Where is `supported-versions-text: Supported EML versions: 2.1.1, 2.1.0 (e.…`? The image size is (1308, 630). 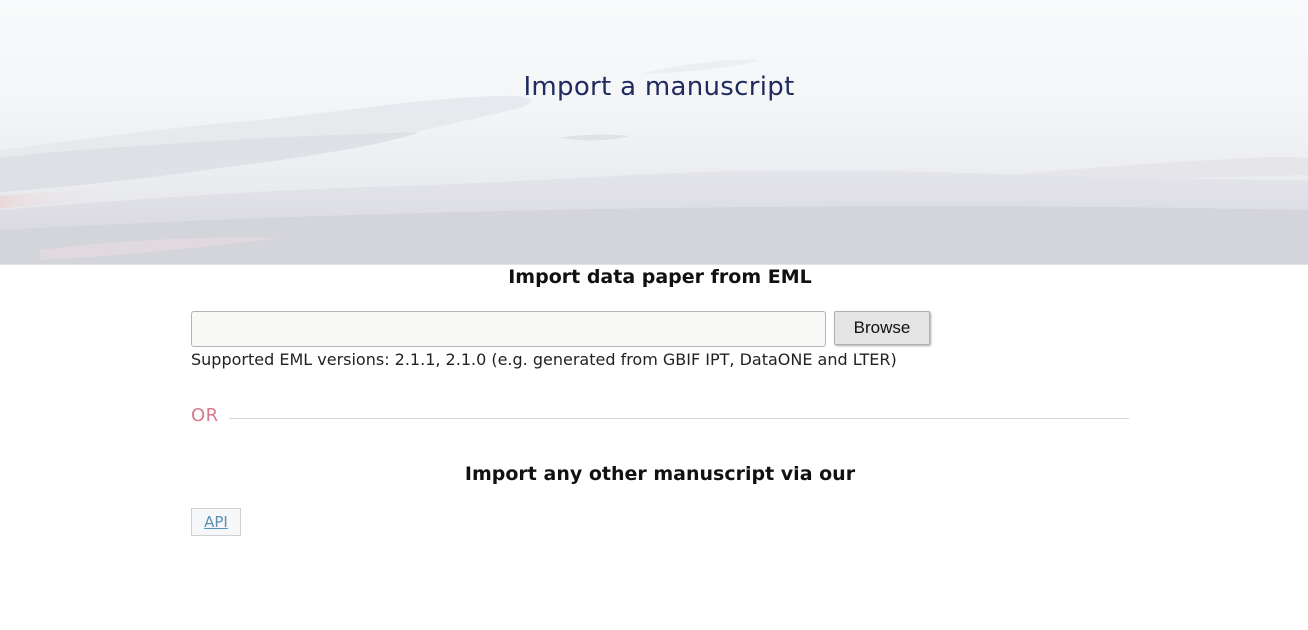
supported-versions-text: Supported EML versions: 2.1.1, 2.1.0 (e.… is located at coordinates (544, 359).